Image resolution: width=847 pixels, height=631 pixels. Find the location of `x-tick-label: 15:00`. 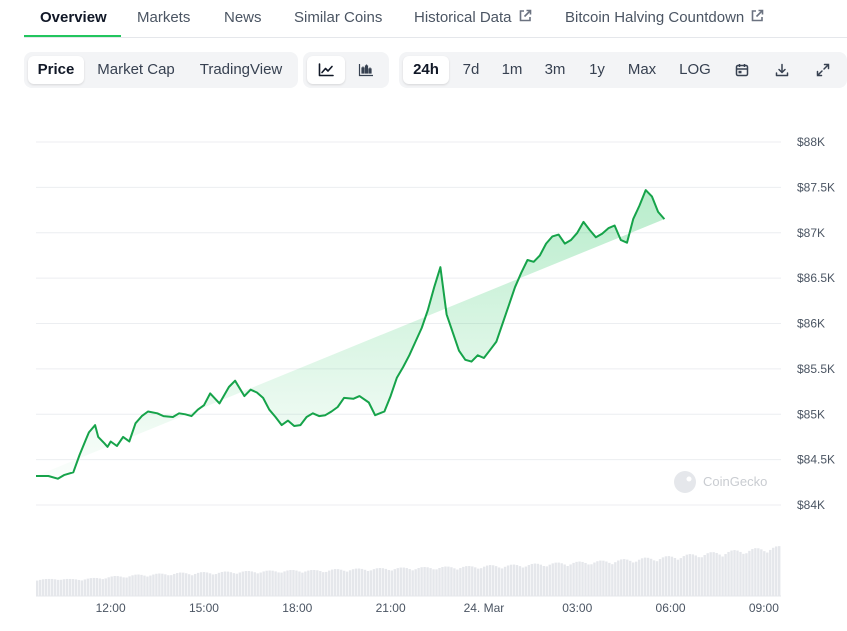

x-tick-label: 15:00 is located at coordinates (204, 608).